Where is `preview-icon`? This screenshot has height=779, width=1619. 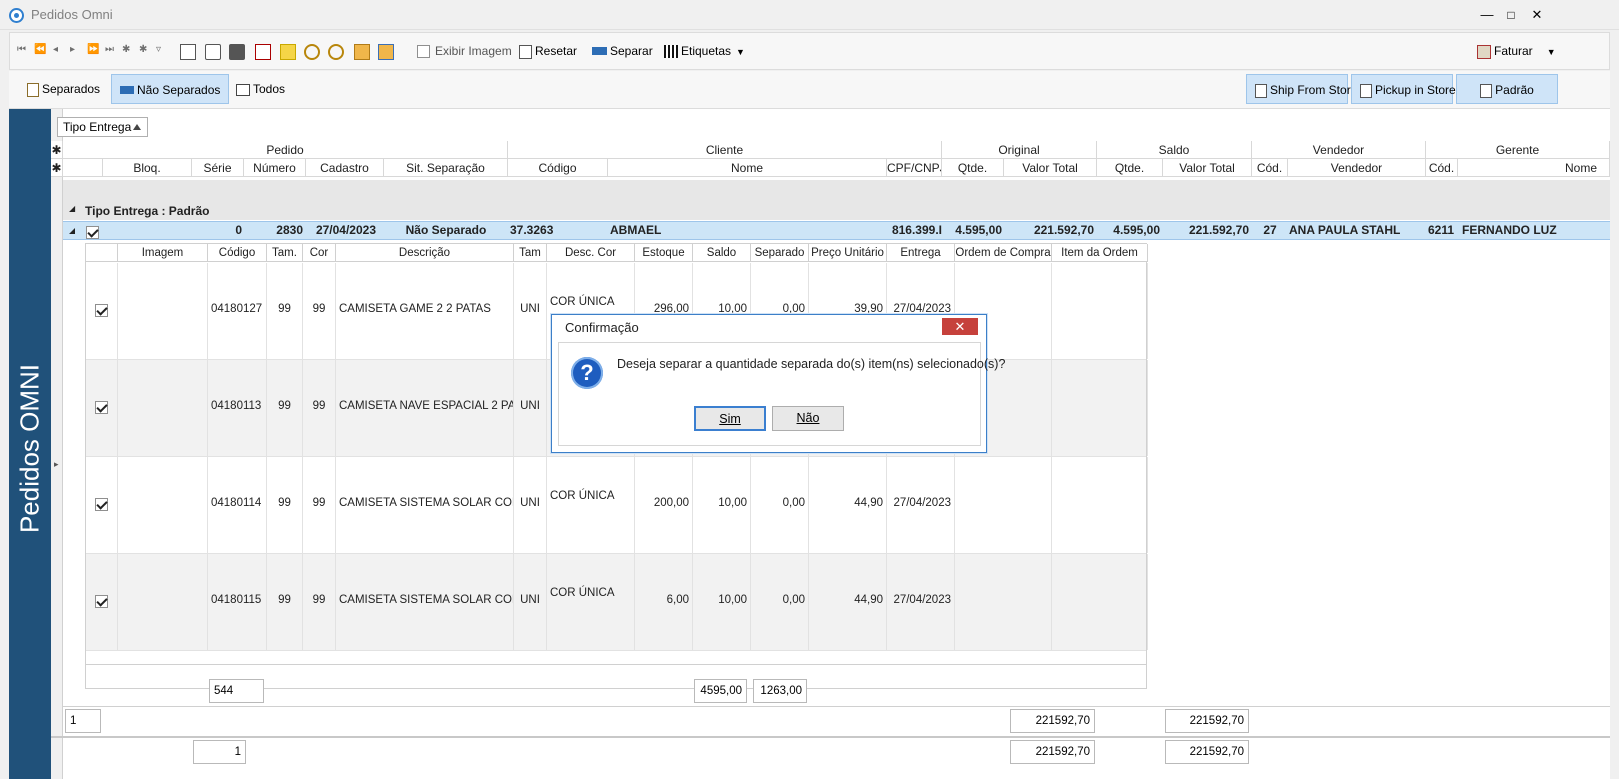
preview-icon is located at coordinates (214, 51).